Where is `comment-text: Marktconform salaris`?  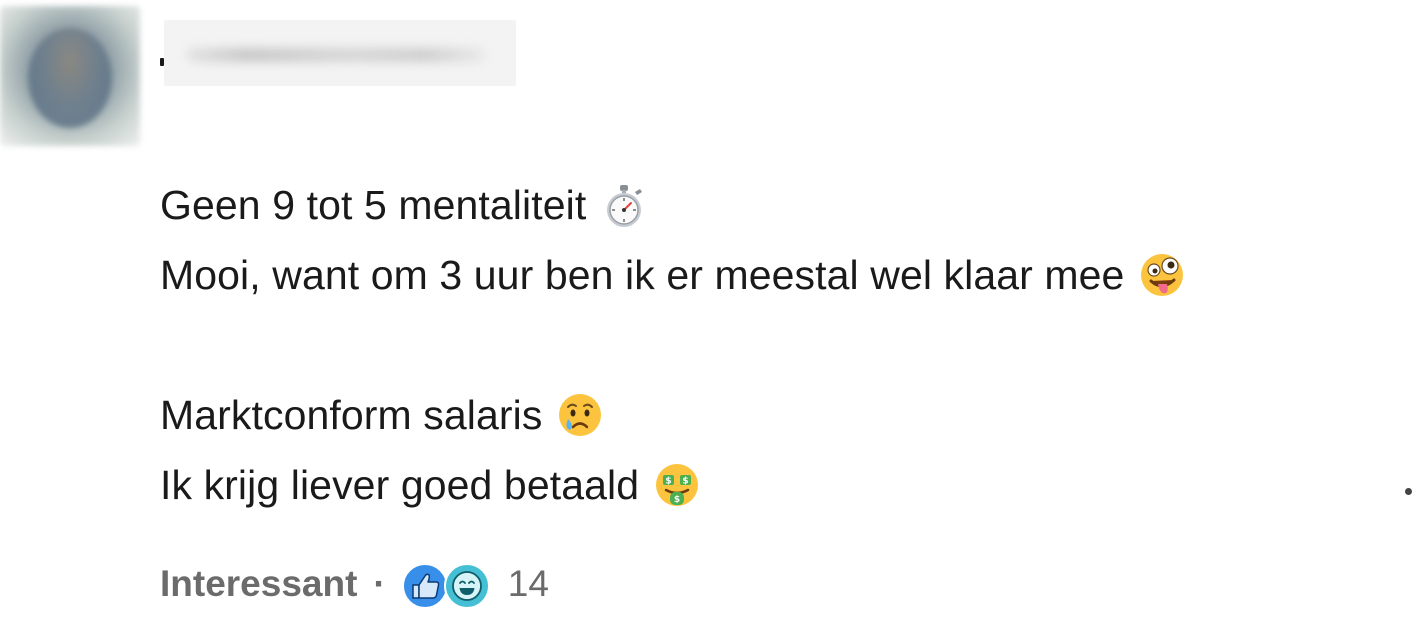
comment-text: Marktconform salaris is located at coordinates (351, 415).